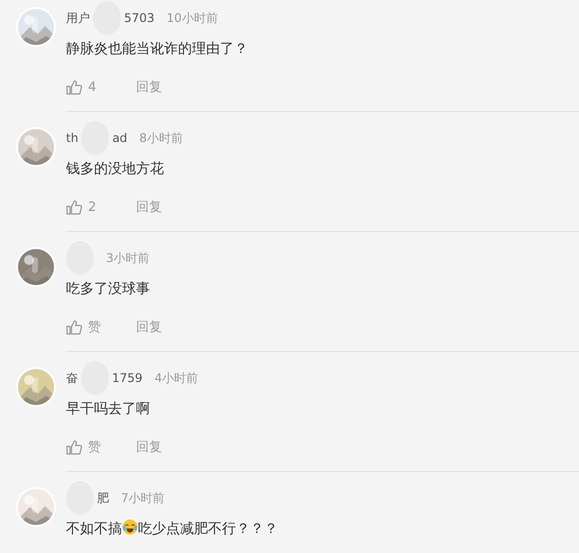 This screenshot has height=553, width=579. I want to click on username: 5703, so click(139, 18).